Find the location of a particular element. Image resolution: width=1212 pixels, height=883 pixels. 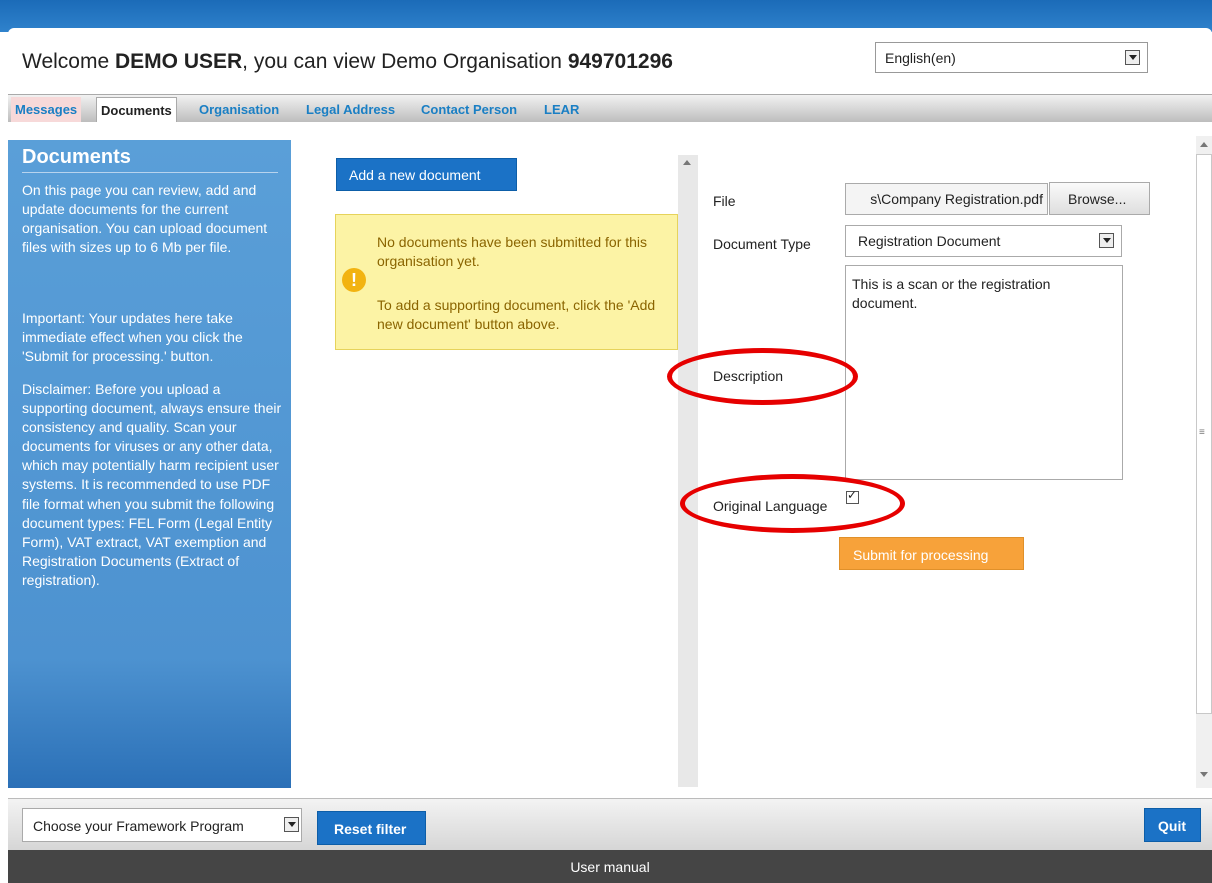

language-select-value: English(en) is located at coordinates (920, 58).